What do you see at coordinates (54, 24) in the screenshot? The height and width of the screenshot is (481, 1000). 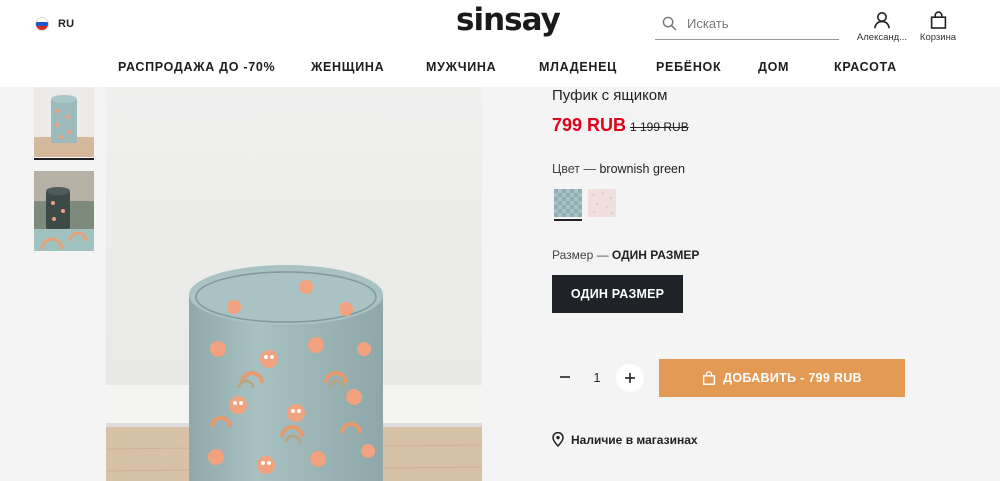 I see `language-selector: RU` at bounding box center [54, 24].